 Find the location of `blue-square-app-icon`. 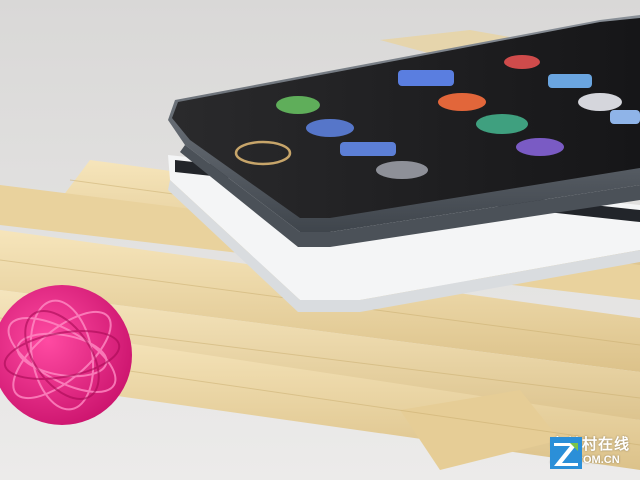

blue-square-app-icon is located at coordinates (426, 78).